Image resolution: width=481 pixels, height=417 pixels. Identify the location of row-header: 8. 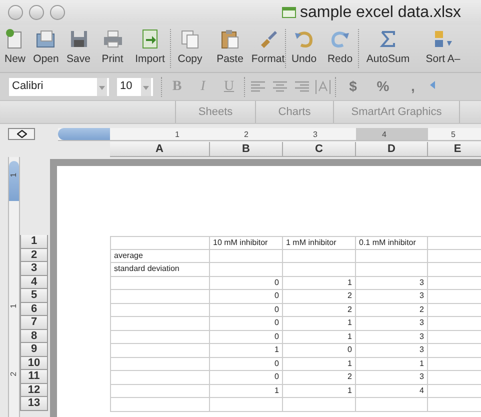
(34, 336).